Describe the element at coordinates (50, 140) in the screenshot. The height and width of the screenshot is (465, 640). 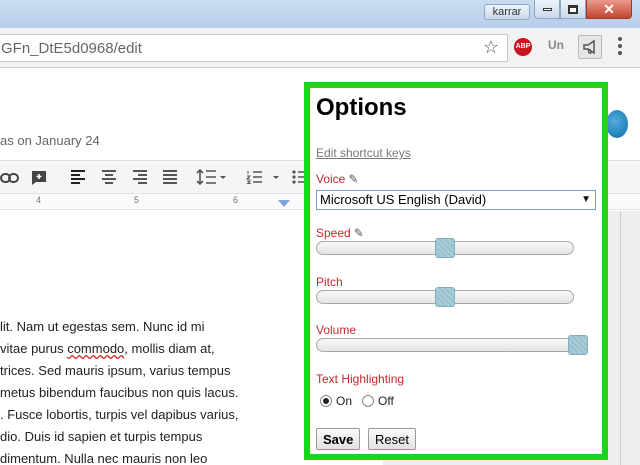
I see `last-edit-text: as on January 24` at that location.